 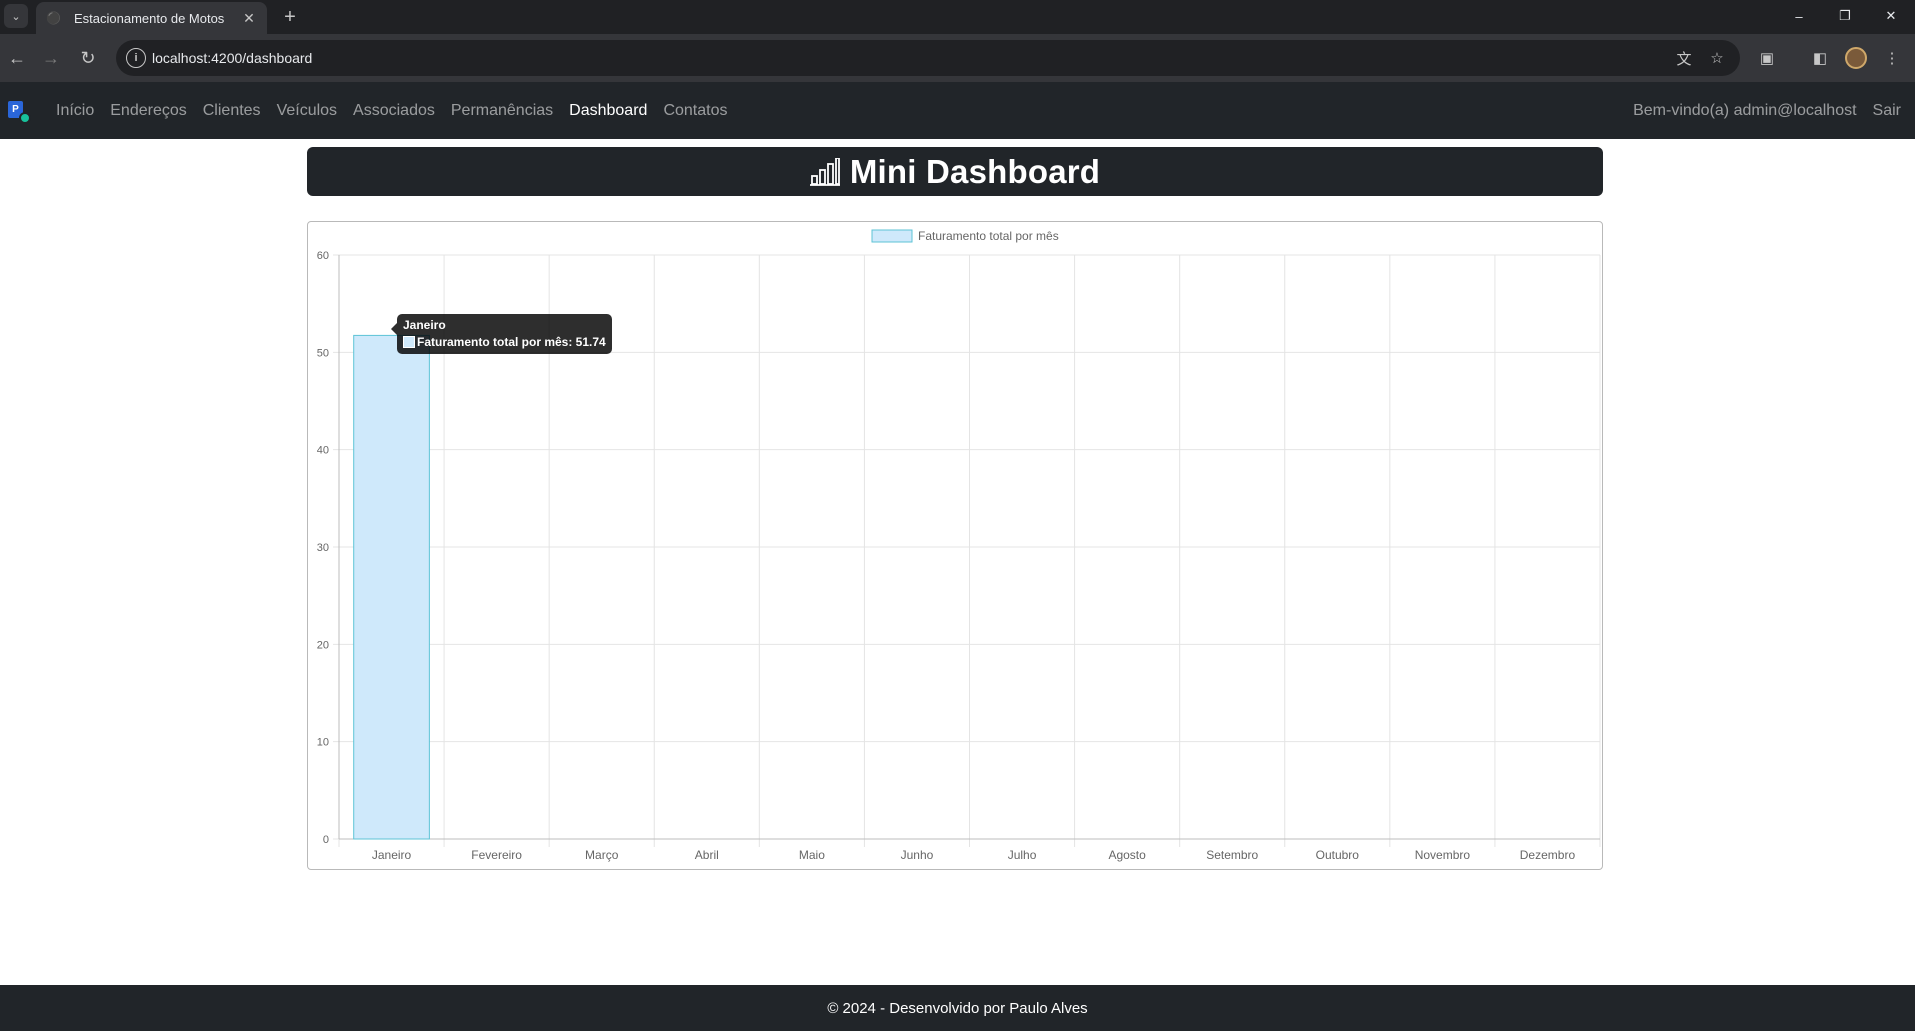 I want to click on x-tick-label: Março, so click(x=602, y=855).